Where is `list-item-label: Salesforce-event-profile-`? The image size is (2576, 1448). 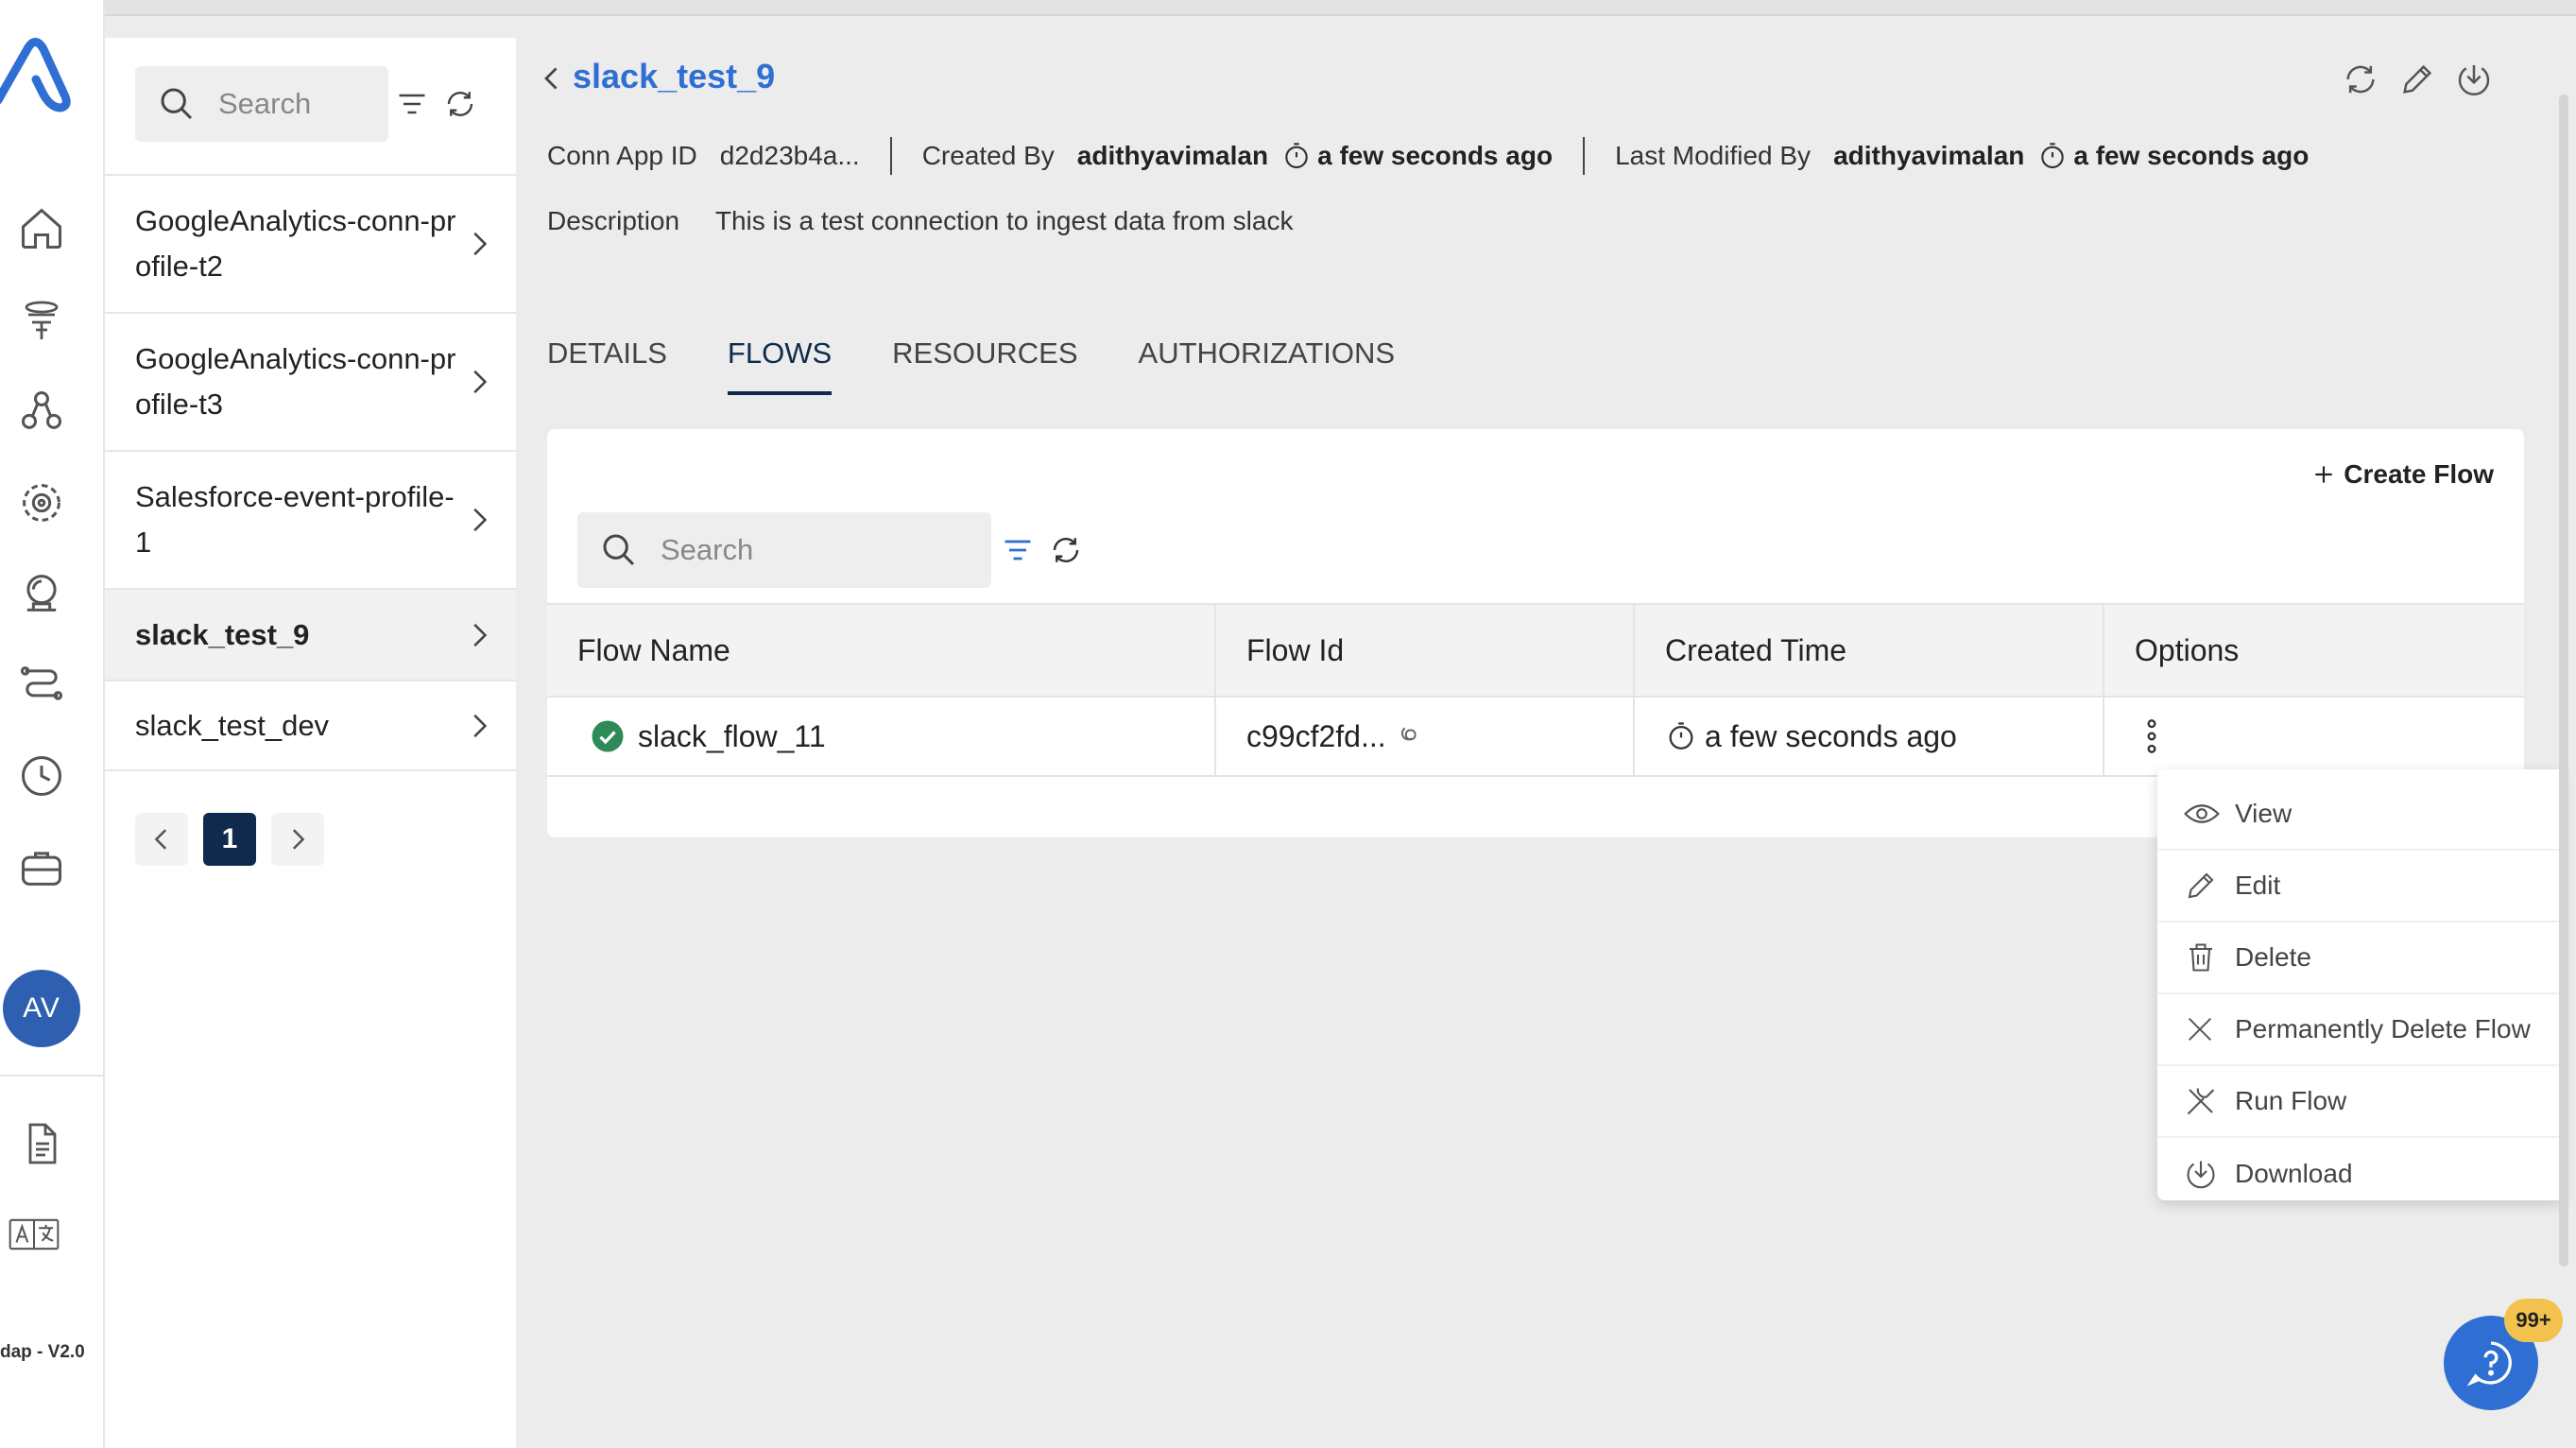 list-item-label: Salesforce-event-profile- is located at coordinates (295, 496).